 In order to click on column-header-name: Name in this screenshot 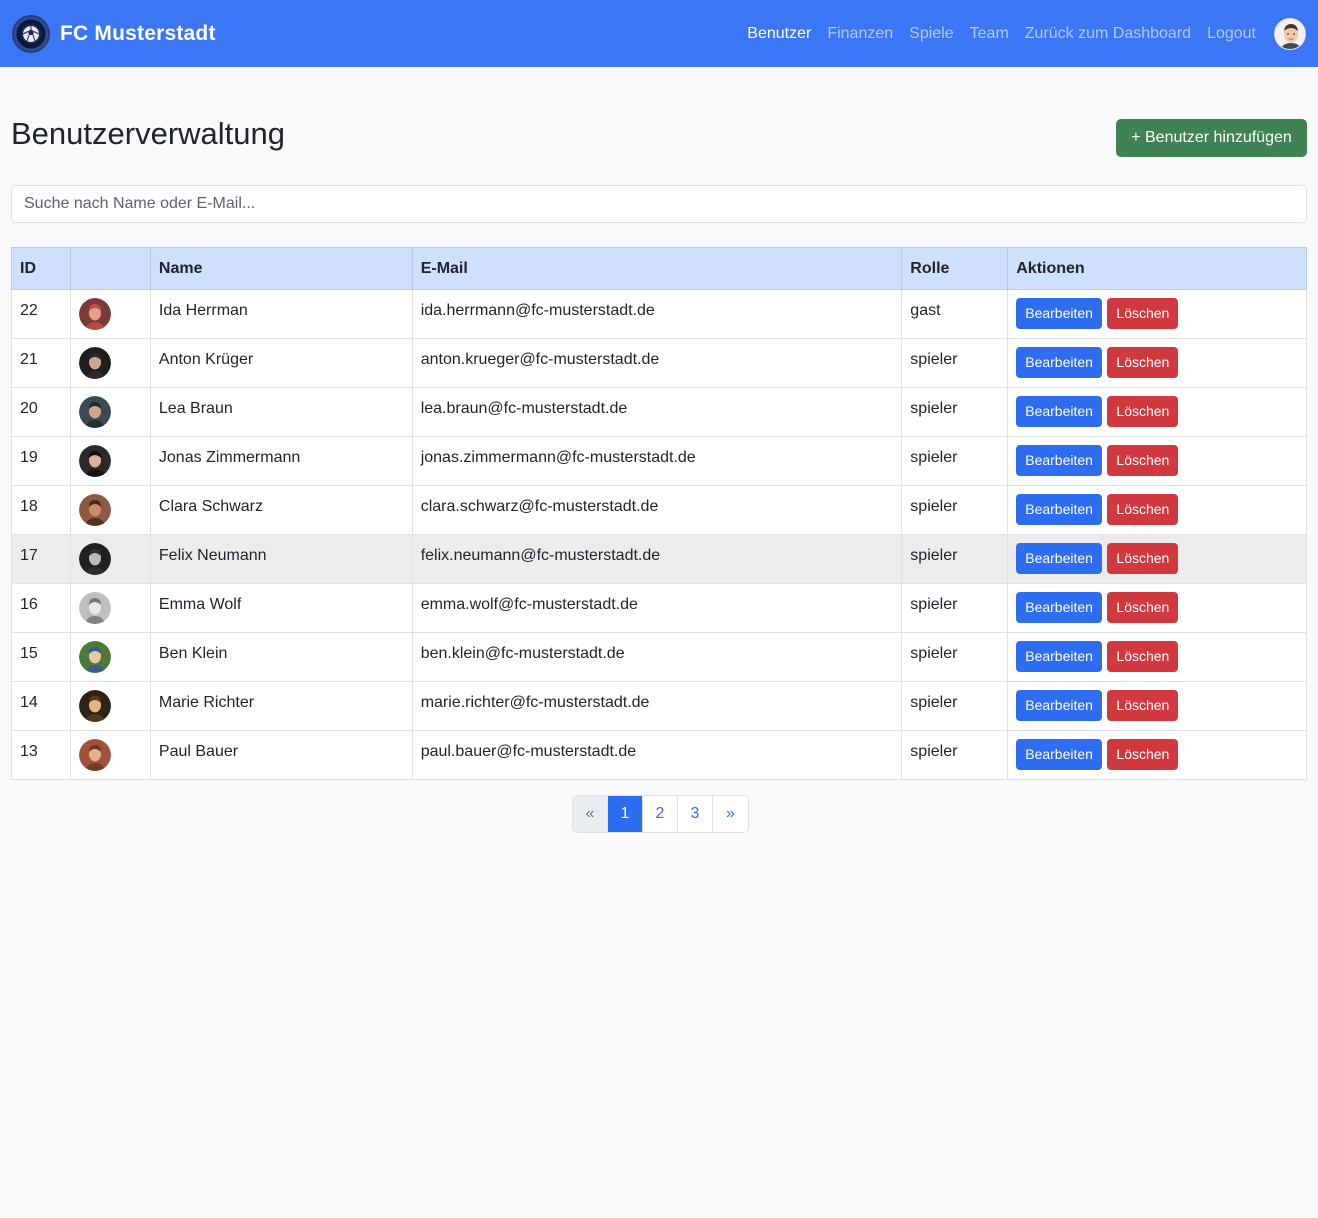, I will do `click(281, 268)`.